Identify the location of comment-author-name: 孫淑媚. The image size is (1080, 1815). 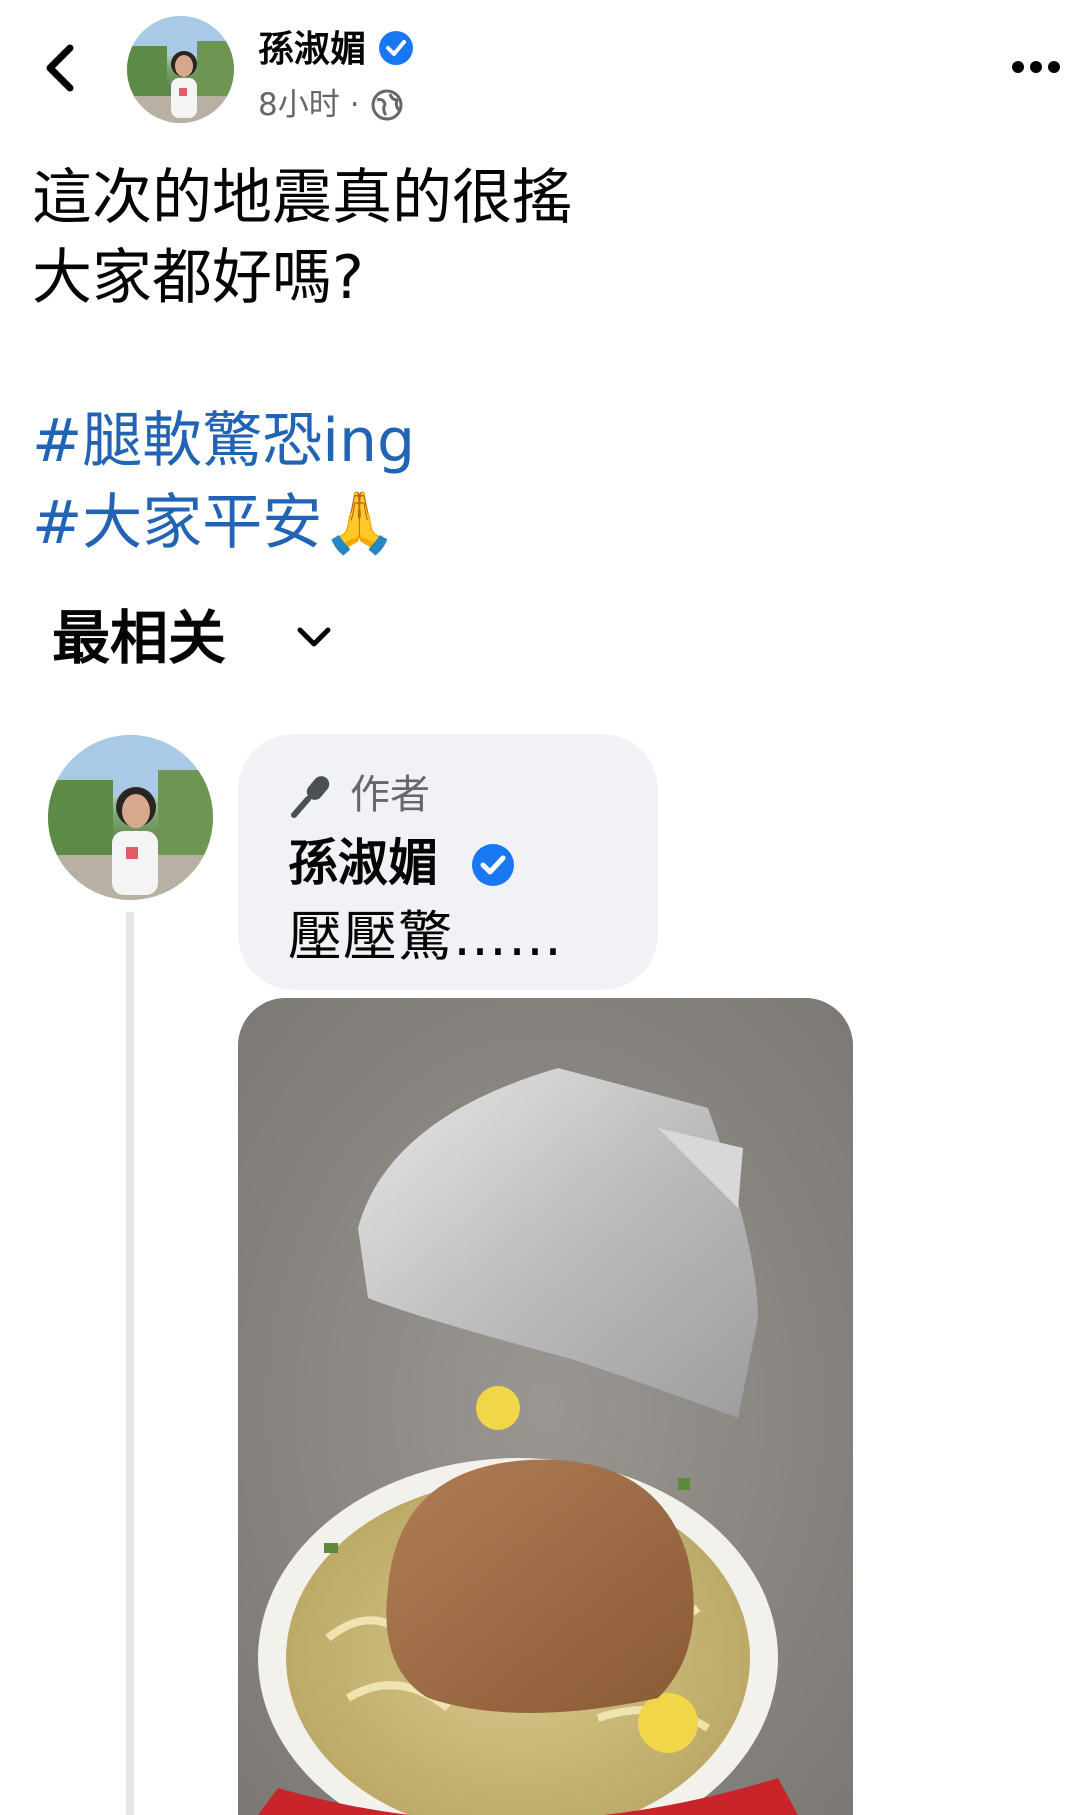
(363, 863).